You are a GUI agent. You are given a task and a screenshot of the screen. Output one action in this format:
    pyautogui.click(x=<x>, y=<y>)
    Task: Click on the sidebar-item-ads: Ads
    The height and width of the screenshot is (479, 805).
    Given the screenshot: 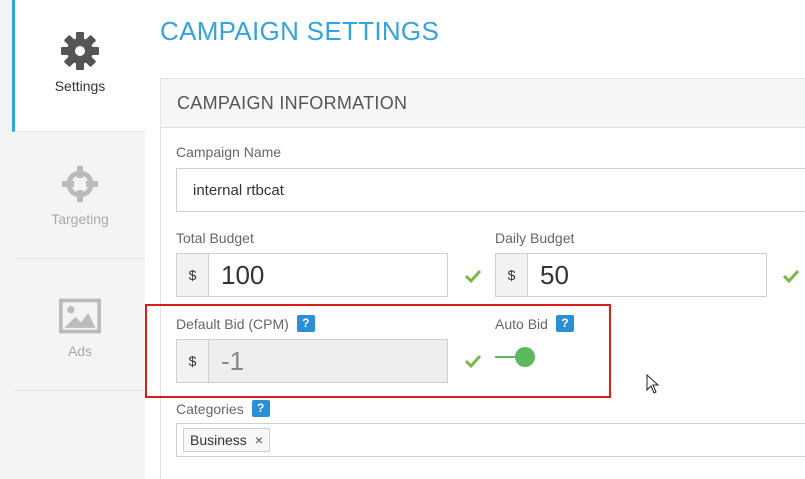 What is the action you would take?
    pyautogui.click(x=80, y=325)
    